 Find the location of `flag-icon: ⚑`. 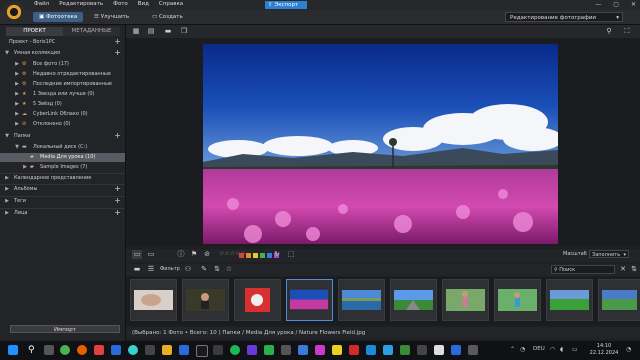

flag-icon: ⚑ is located at coordinates (194, 254).